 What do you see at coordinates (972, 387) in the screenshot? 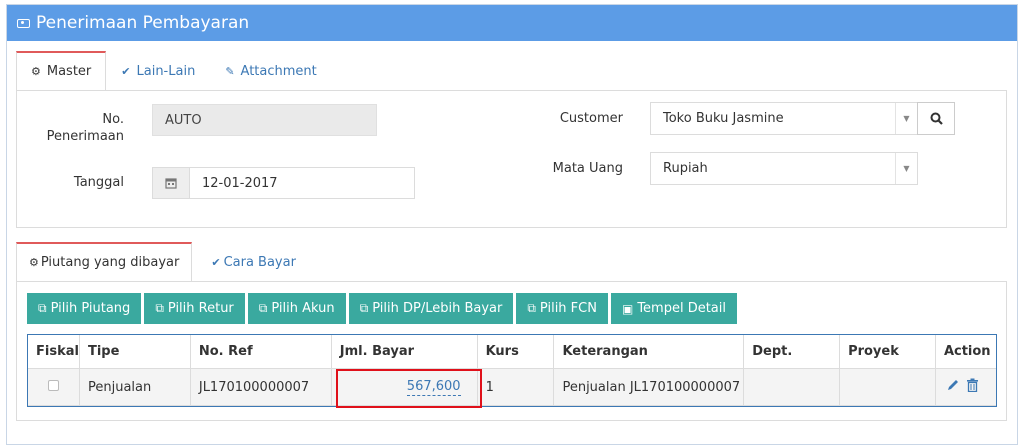
I see `trash-icon` at bounding box center [972, 387].